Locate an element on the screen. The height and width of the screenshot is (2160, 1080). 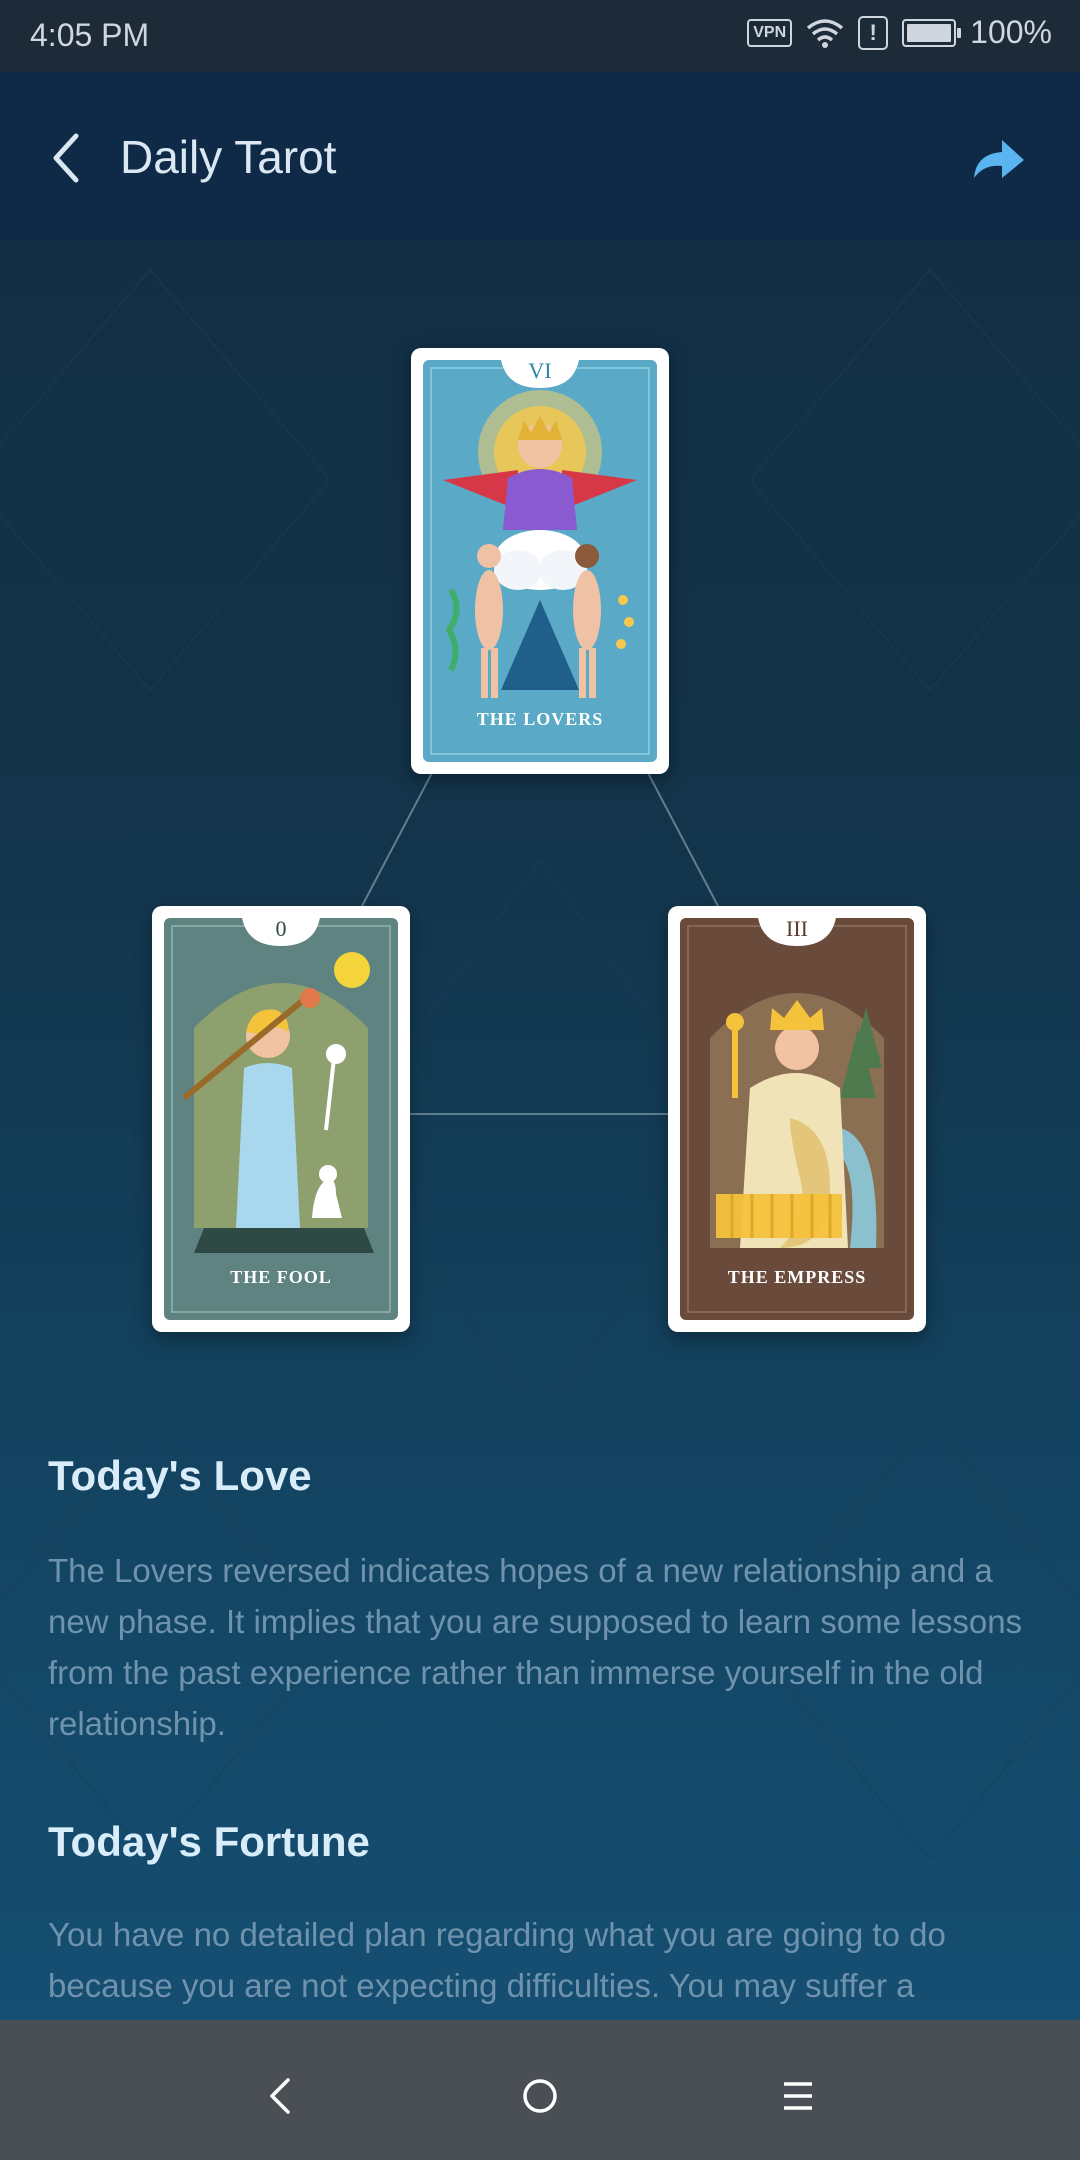
card-name: THE EMPRESS is located at coordinates (797, 1277).